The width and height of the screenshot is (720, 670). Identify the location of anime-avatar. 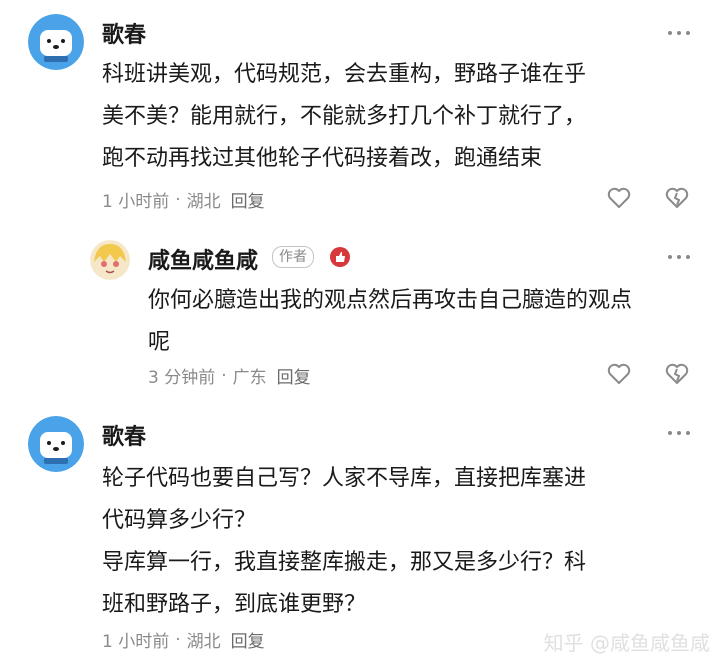
(110, 260).